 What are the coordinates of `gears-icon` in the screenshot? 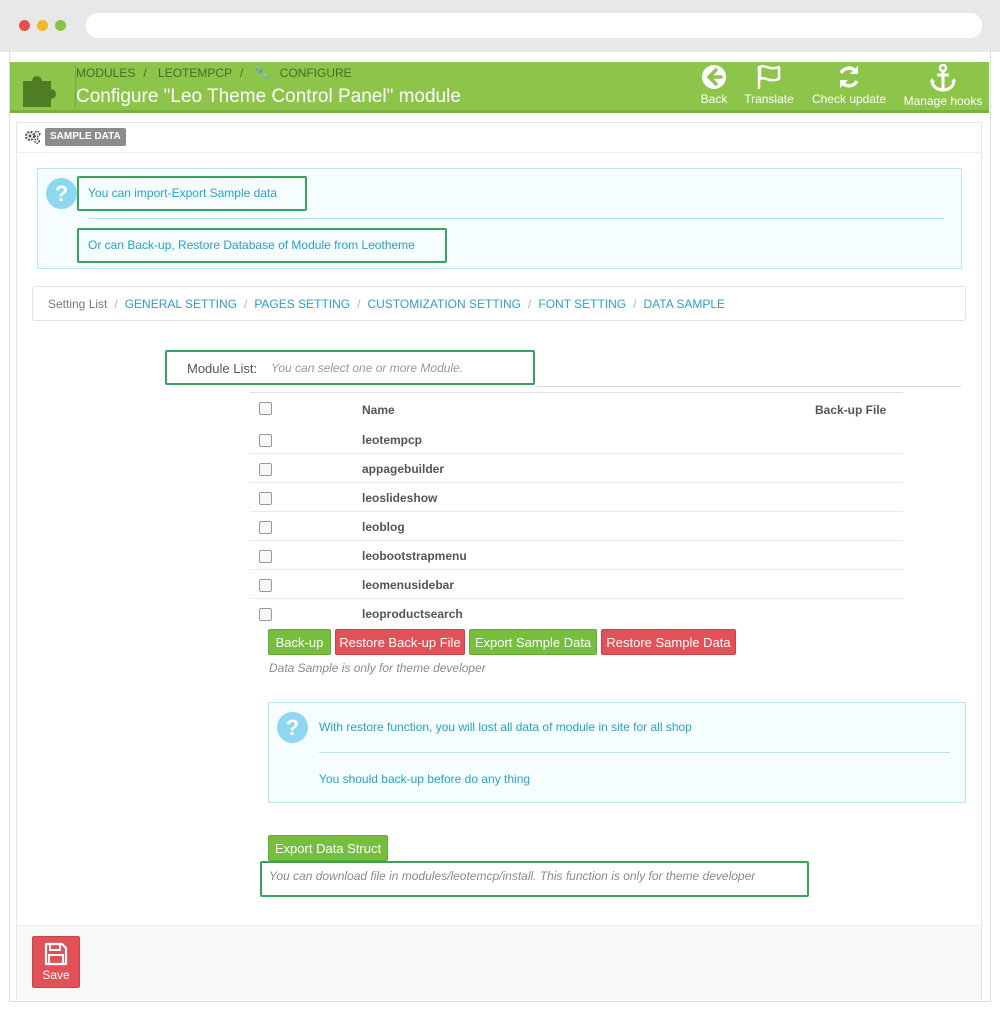 It's located at (33, 137).